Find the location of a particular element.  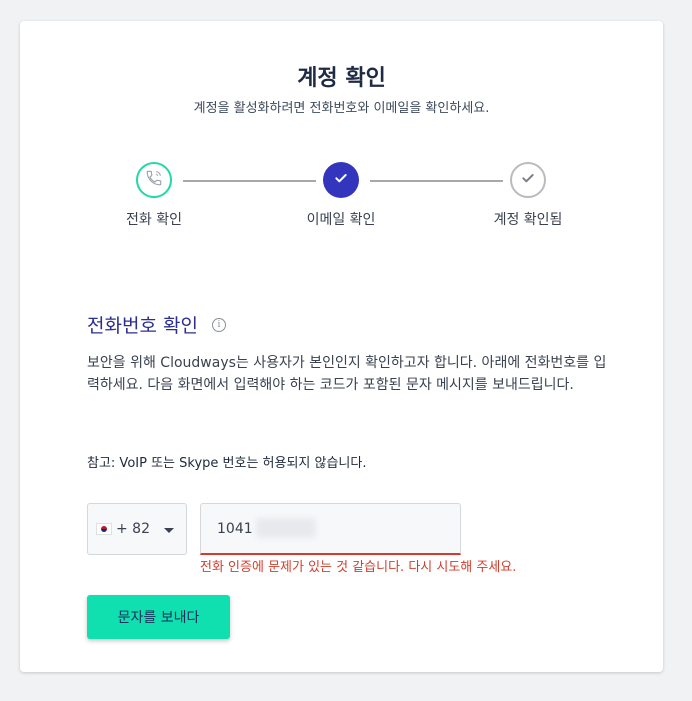

info-icon: i is located at coordinates (218, 324).